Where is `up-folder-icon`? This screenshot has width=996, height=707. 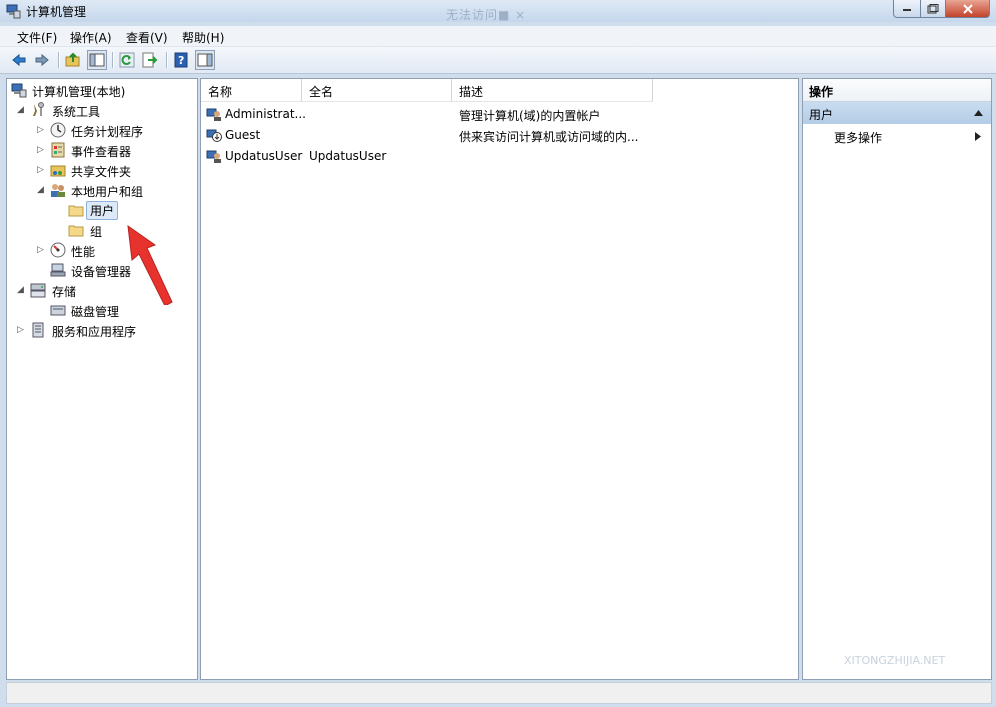 up-folder-icon is located at coordinates (72, 59).